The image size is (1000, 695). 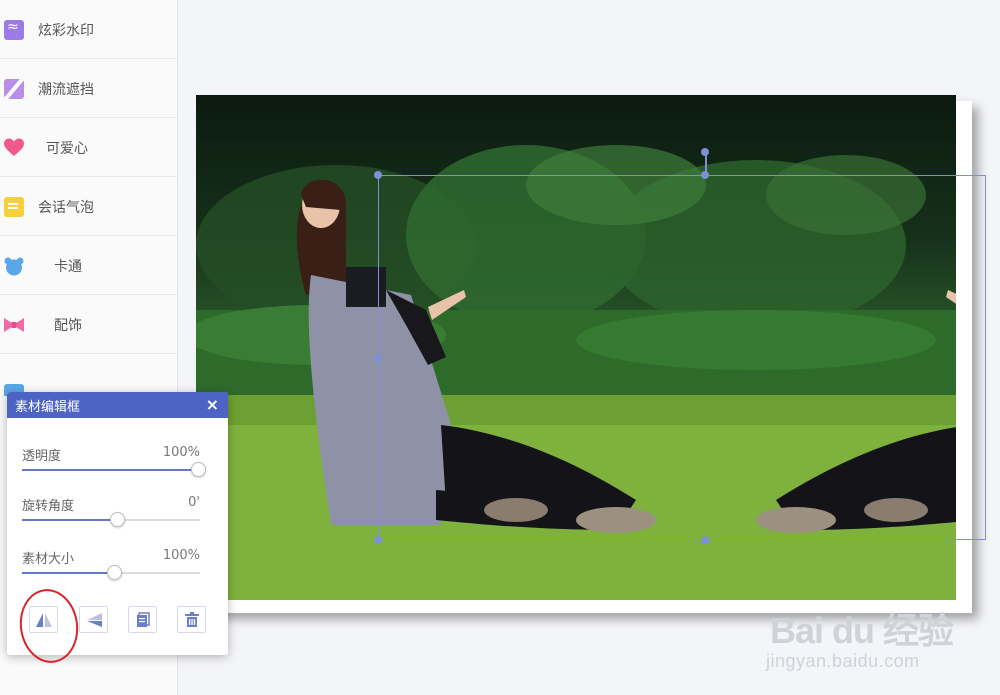 What do you see at coordinates (48, 559) in the screenshot?
I see `size-label: 素材大小` at bounding box center [48, 559].